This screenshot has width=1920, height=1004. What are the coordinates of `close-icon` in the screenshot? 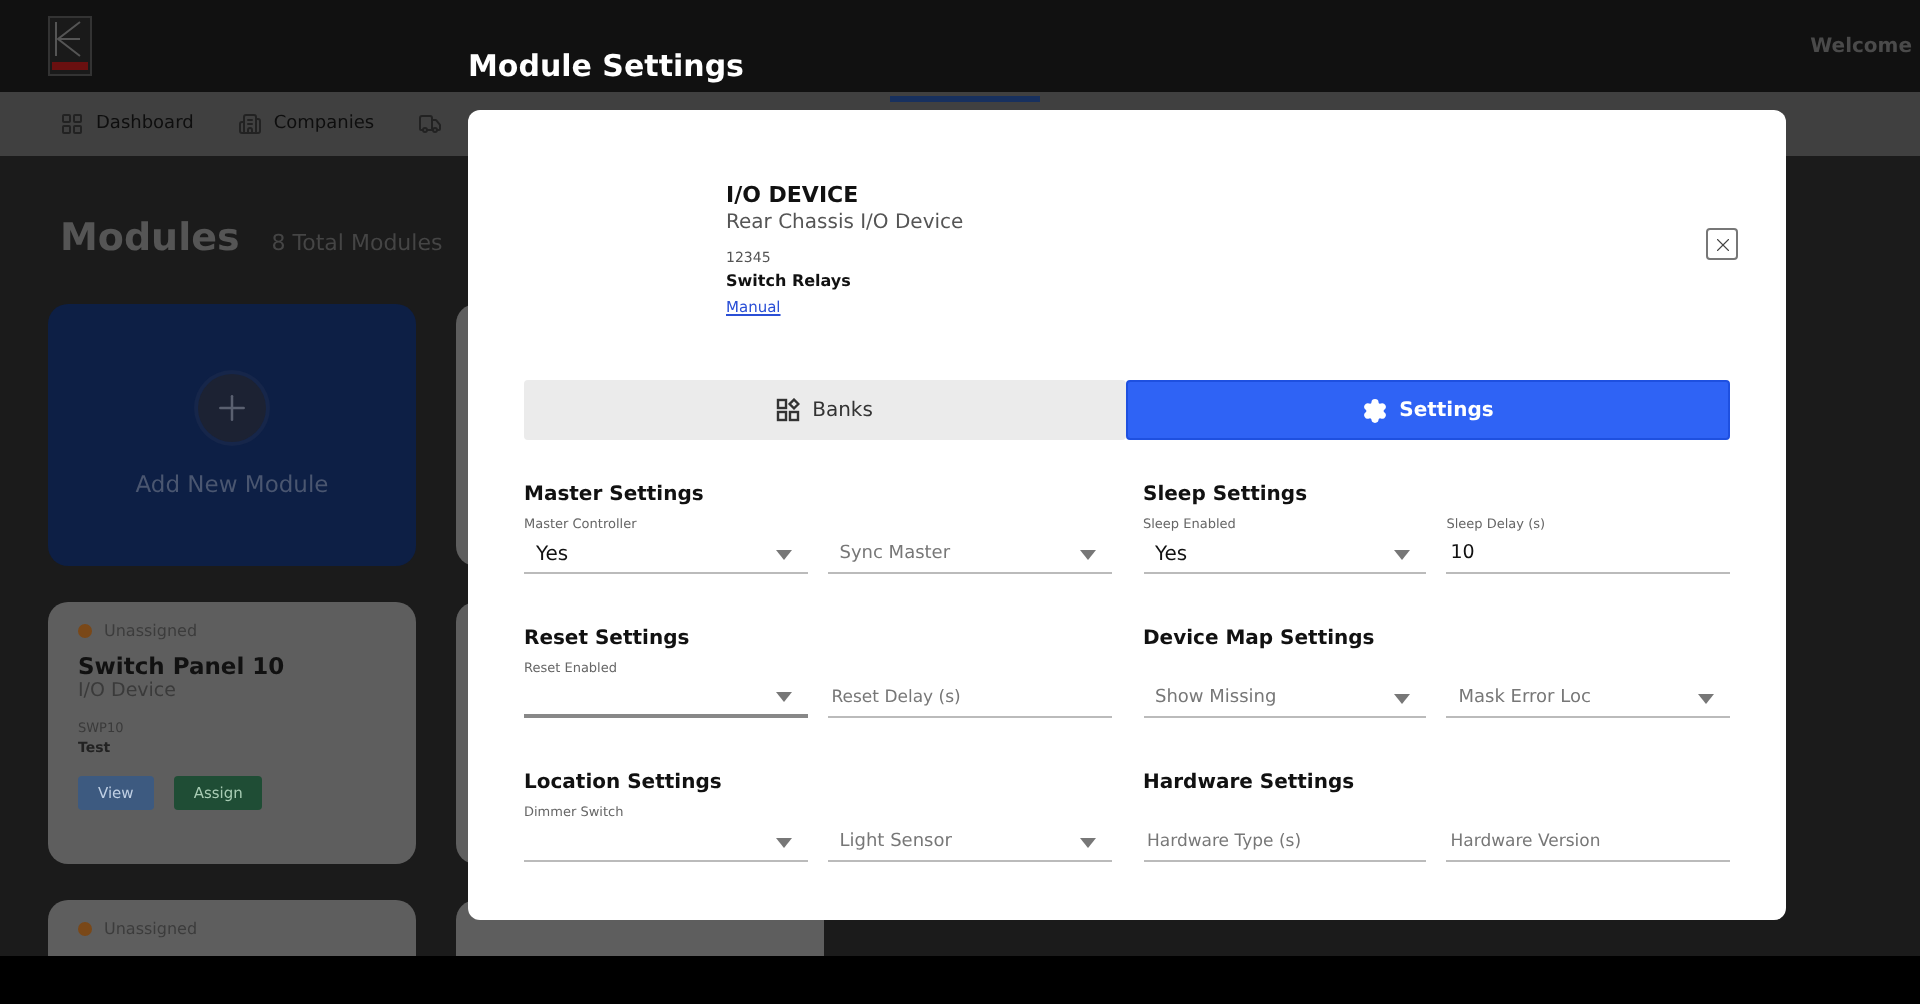 It's located at (1722, 244).